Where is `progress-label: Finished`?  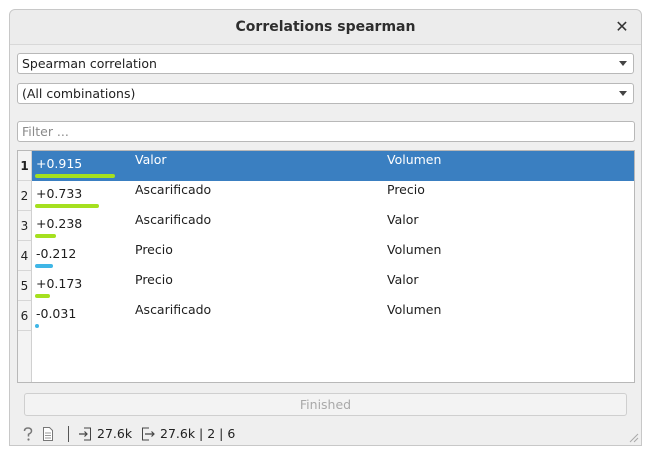 progress-label: Finished is located at coordinates (325, 404).